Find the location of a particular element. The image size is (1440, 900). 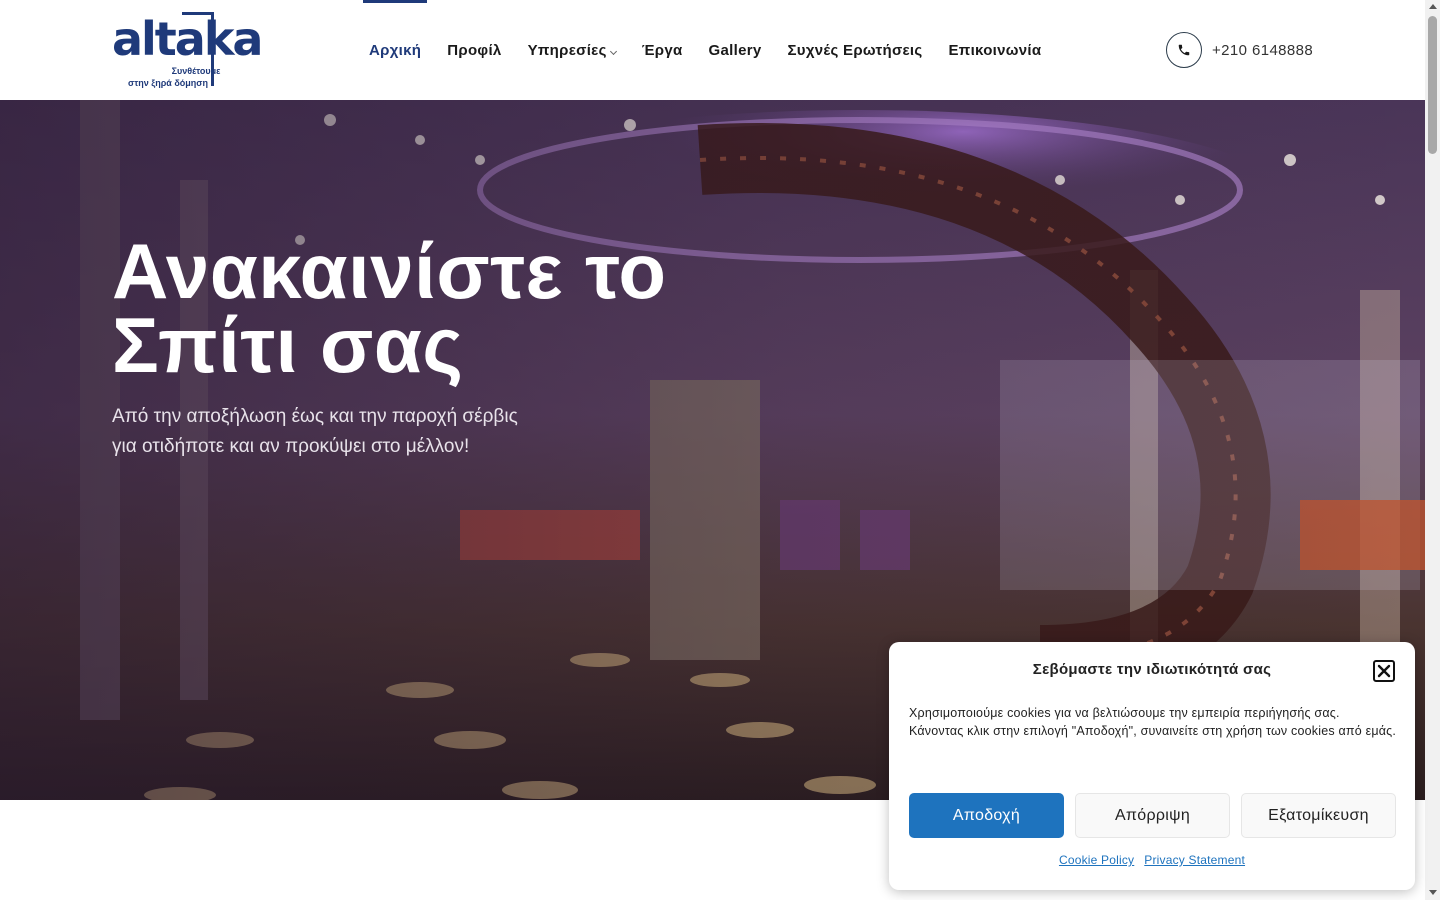

nav-label: Αρχική is located at coordinates (395, 50).